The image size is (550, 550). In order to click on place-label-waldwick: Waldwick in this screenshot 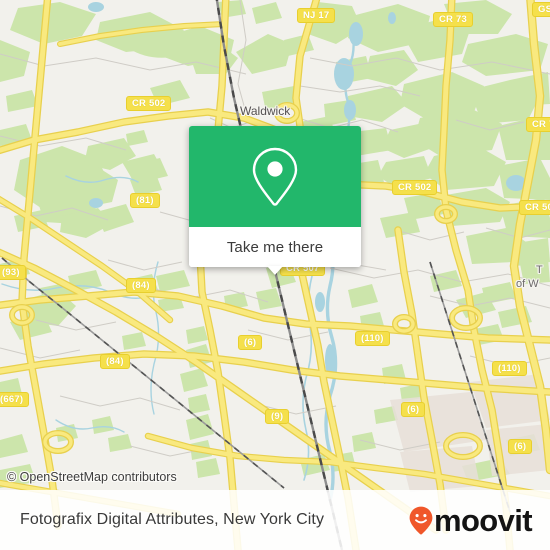, I will do `click(265, 111)`.